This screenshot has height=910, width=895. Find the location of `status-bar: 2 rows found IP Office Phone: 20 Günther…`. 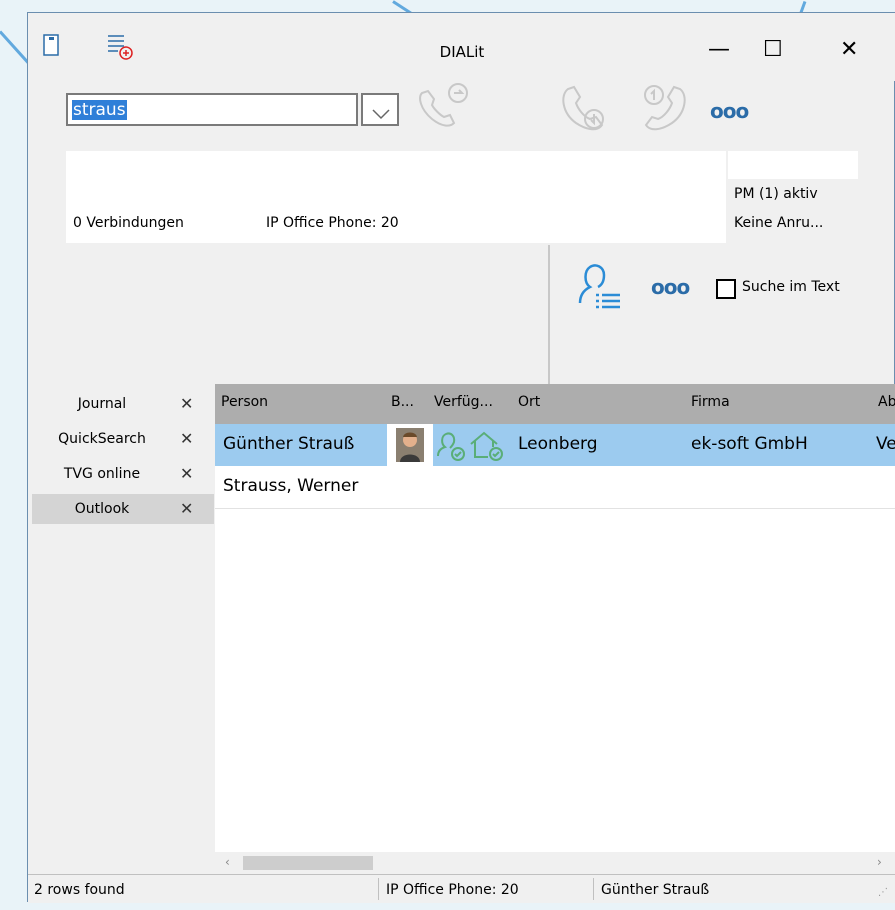

status-bar: 2 rows found IP Office Phone: 20 Günther… is located at coordinates (461, 888).